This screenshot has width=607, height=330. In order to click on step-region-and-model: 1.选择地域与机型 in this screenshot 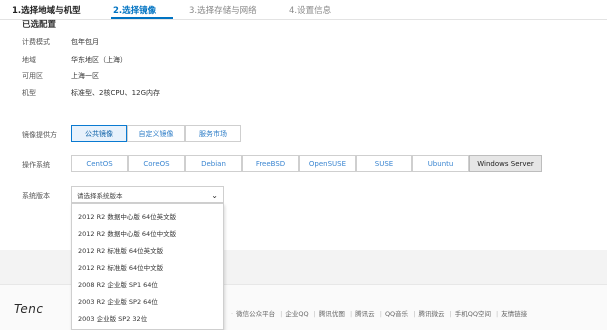, I will do `click(46, 10)`.